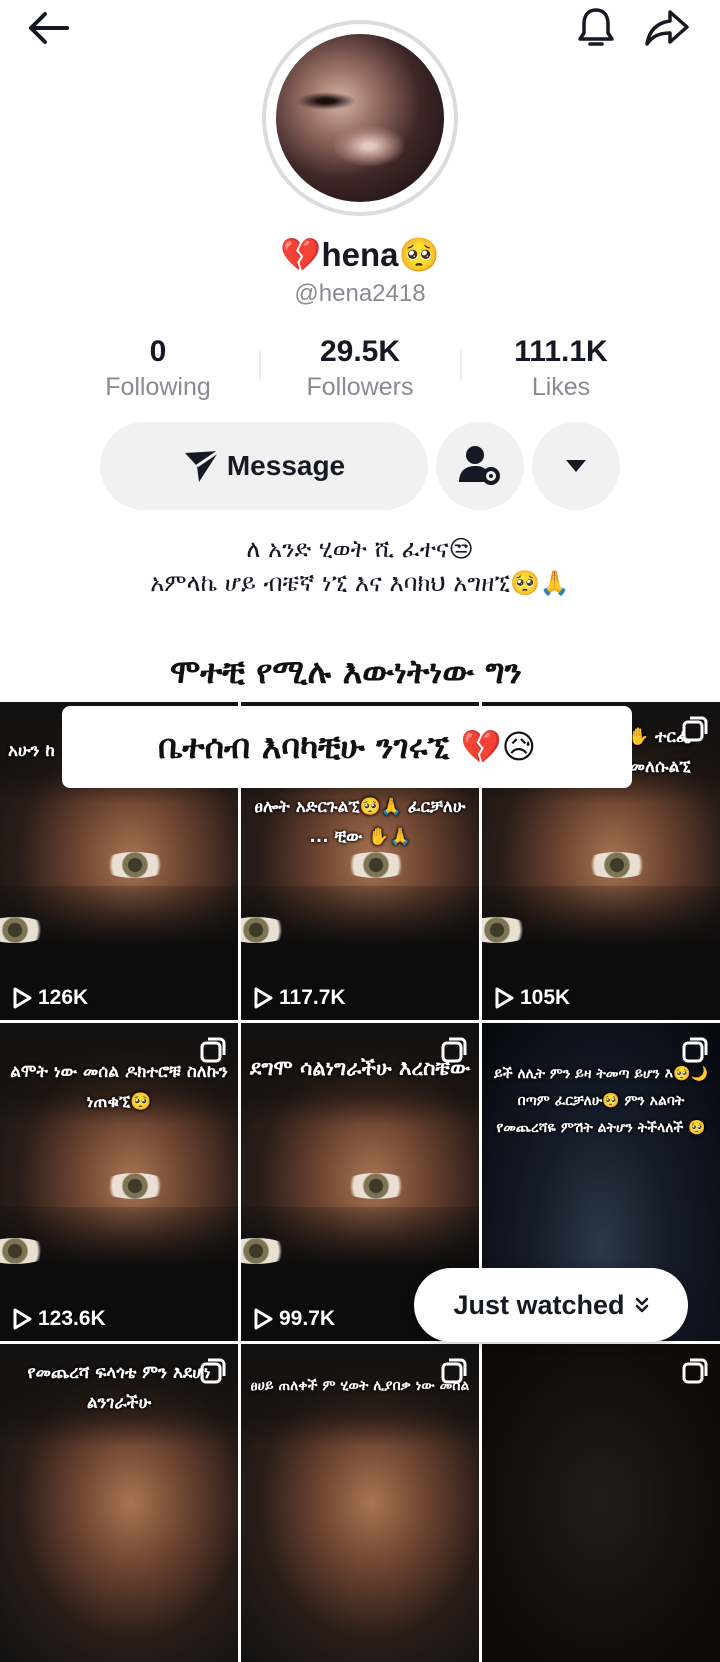 The width and height of the screenshot is (720, 1662). I want to click on video-text: ደግሞ ሳልነግራችሁ እረስቼው, so click(360, 1068).